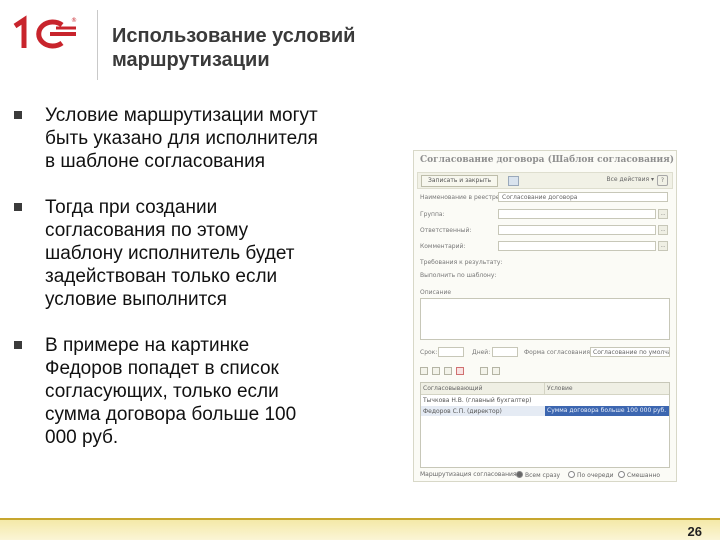  Describe the element at coordinates (662, 180) in the screenshot. I see `help-button: ?` at that location.